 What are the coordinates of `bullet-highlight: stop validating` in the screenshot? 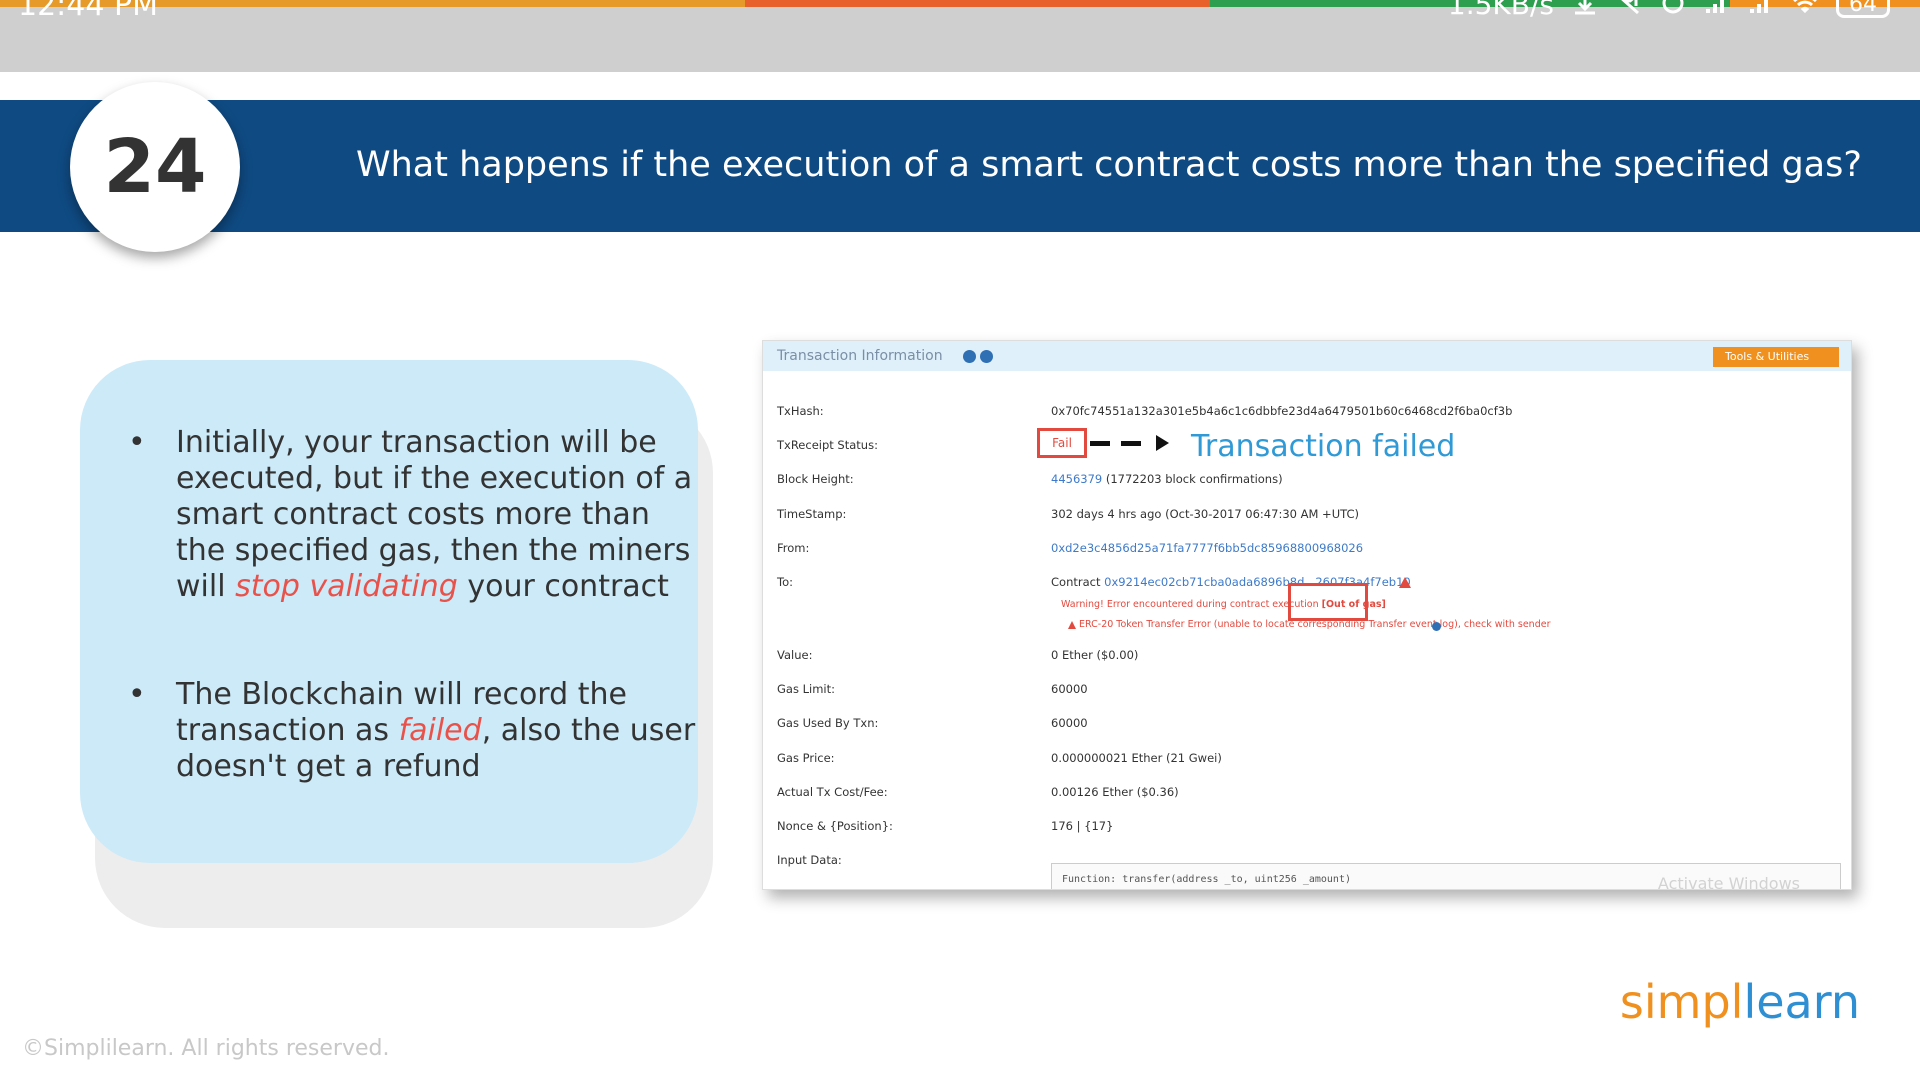 It's located at (346, 586).